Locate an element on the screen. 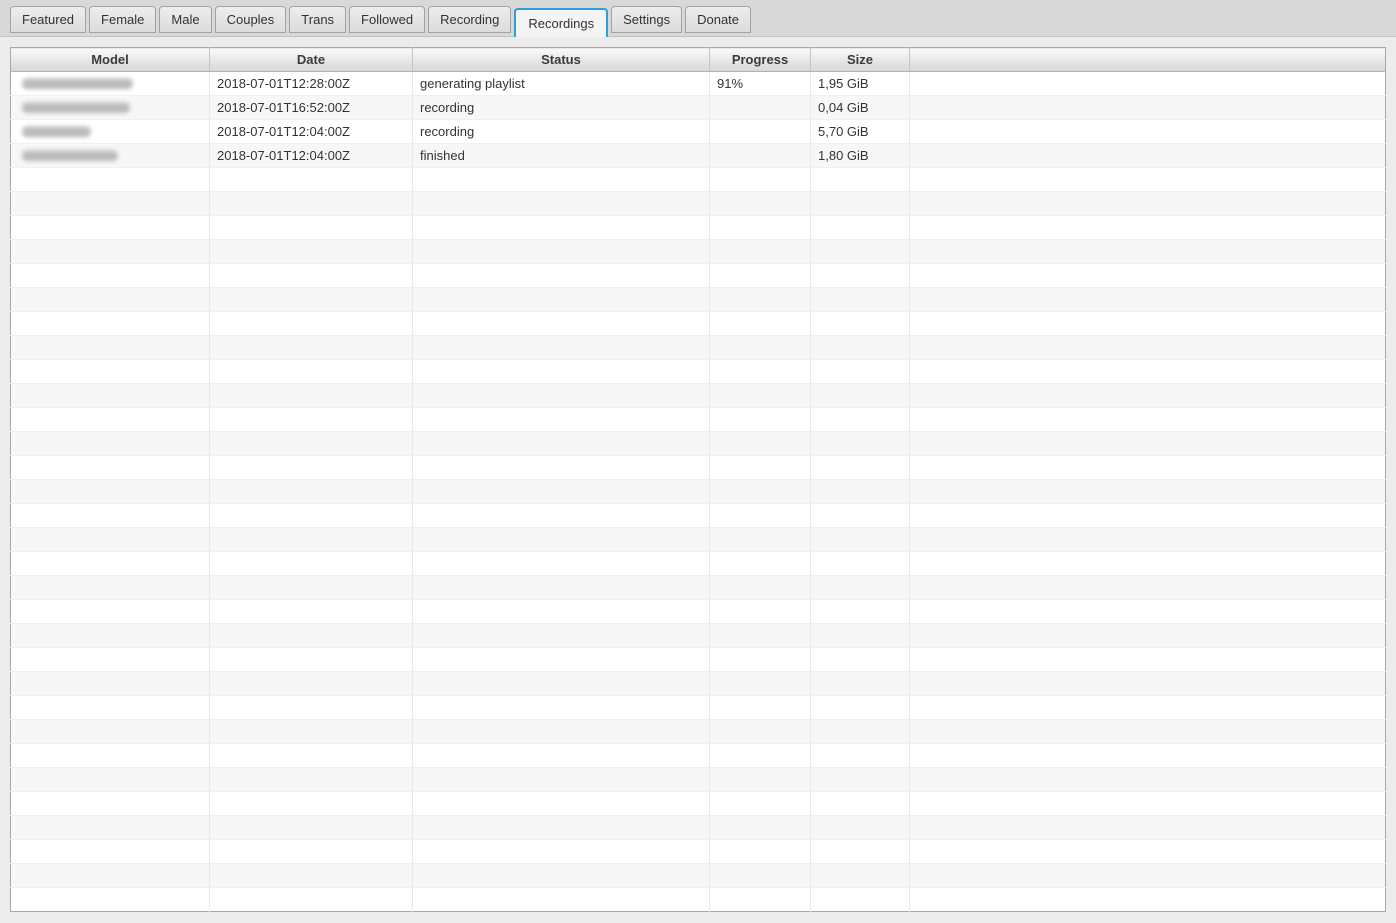 The image size is (1396, 923). tab-male: Male is located at coordinates (185, 19).